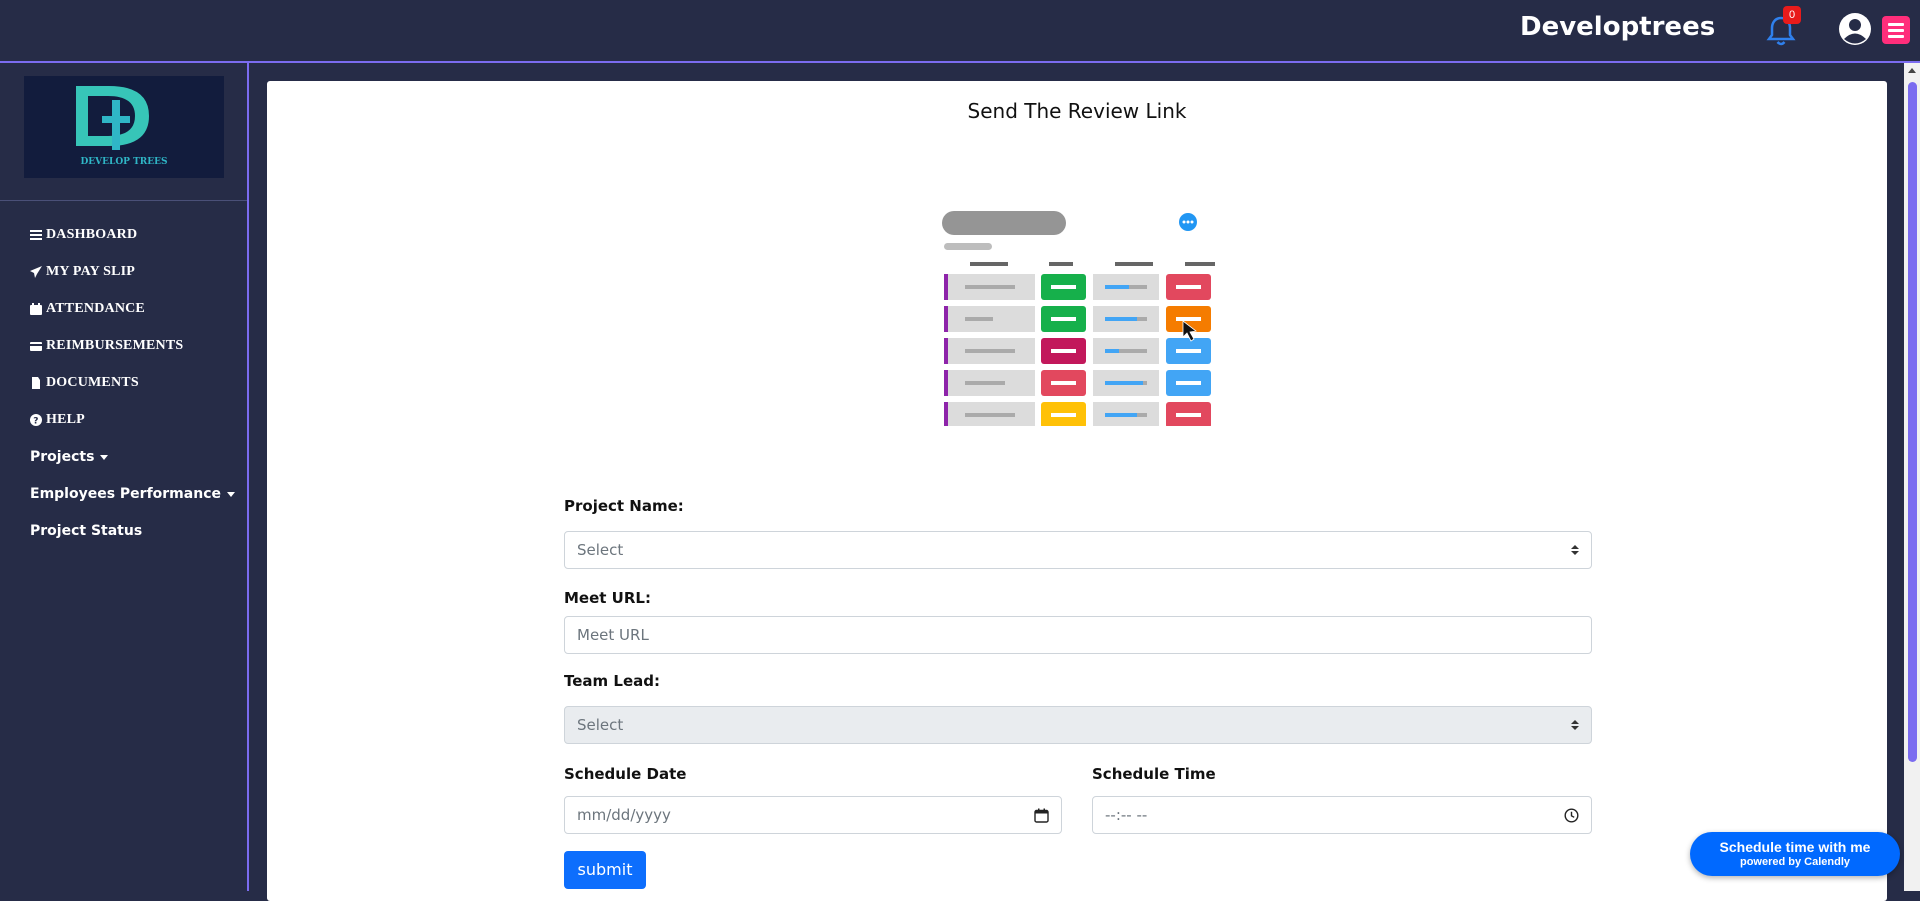 The width and height of the screenshot is (1920, 901). I want to click on schedule-time-input: --:-- --, so click(1342, 815).